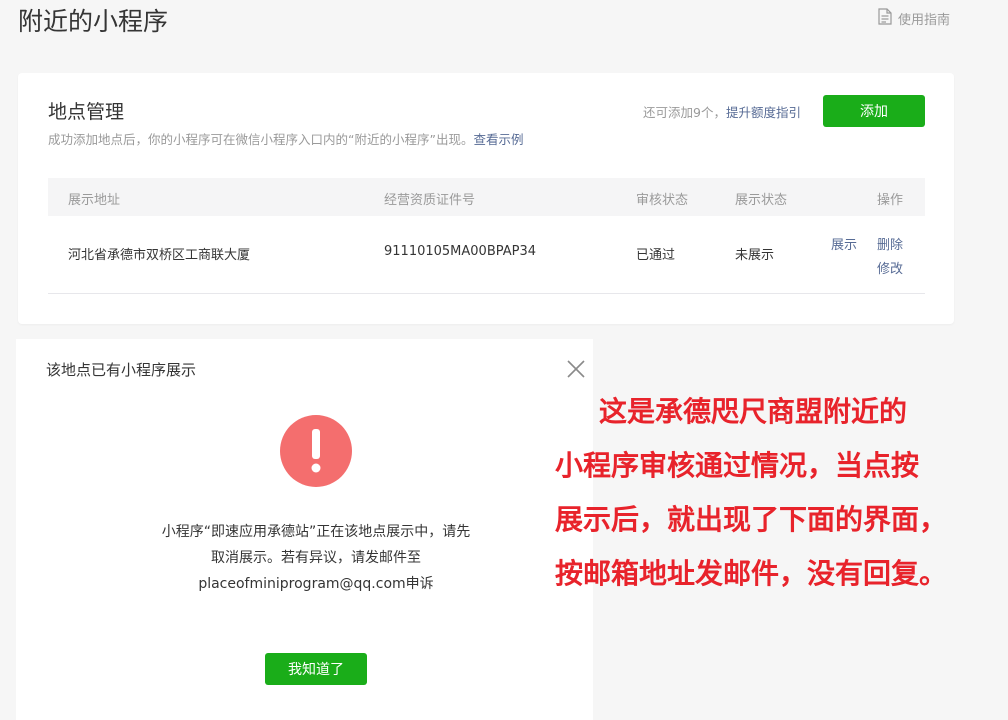 The height and width of the screenshot is (720, 1008). I want to click on cell-display-status: 未展示, so click(755, 255).